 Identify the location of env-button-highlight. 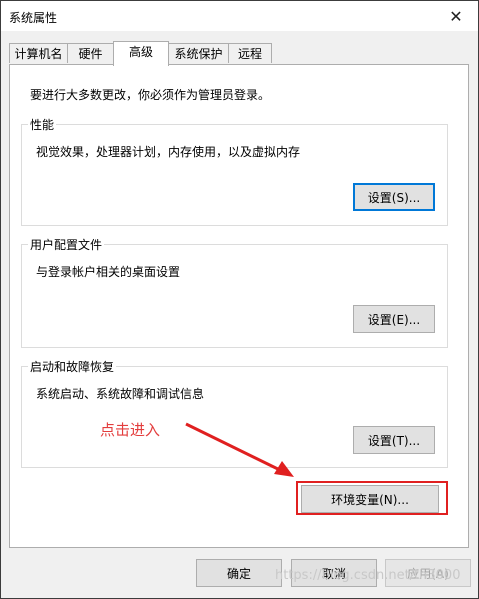
(372, 498).